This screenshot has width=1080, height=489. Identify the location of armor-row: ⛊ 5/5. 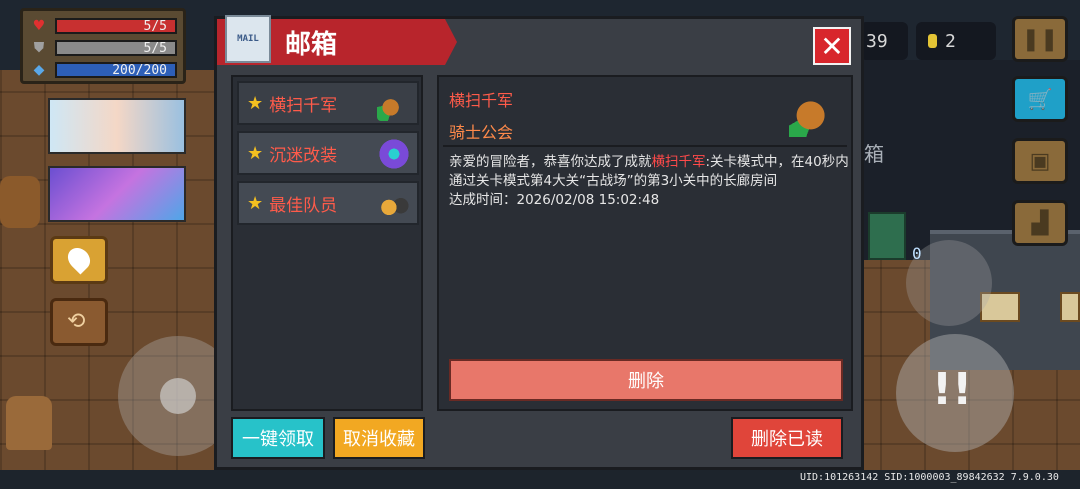
(103, 48).